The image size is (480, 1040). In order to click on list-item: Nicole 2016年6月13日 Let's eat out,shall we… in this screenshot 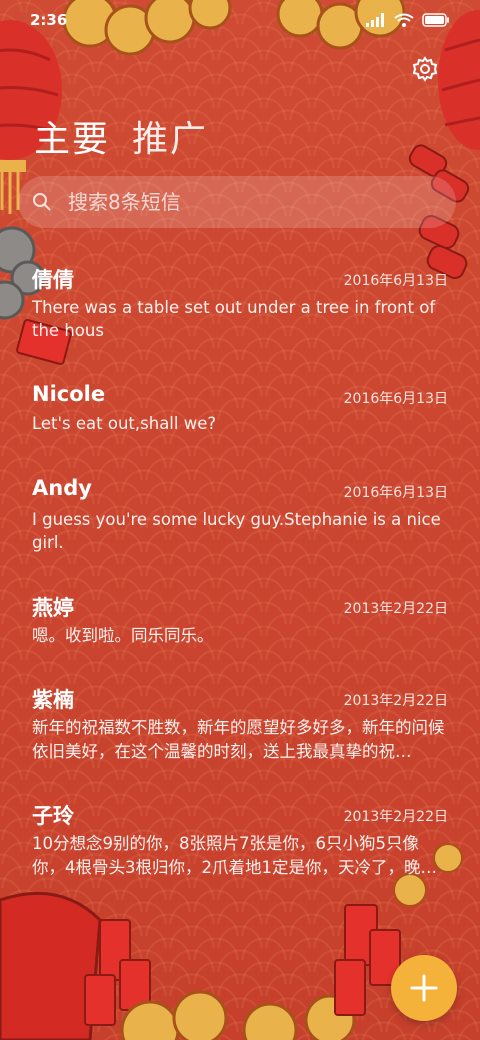, I will do `click(240, 423)`.